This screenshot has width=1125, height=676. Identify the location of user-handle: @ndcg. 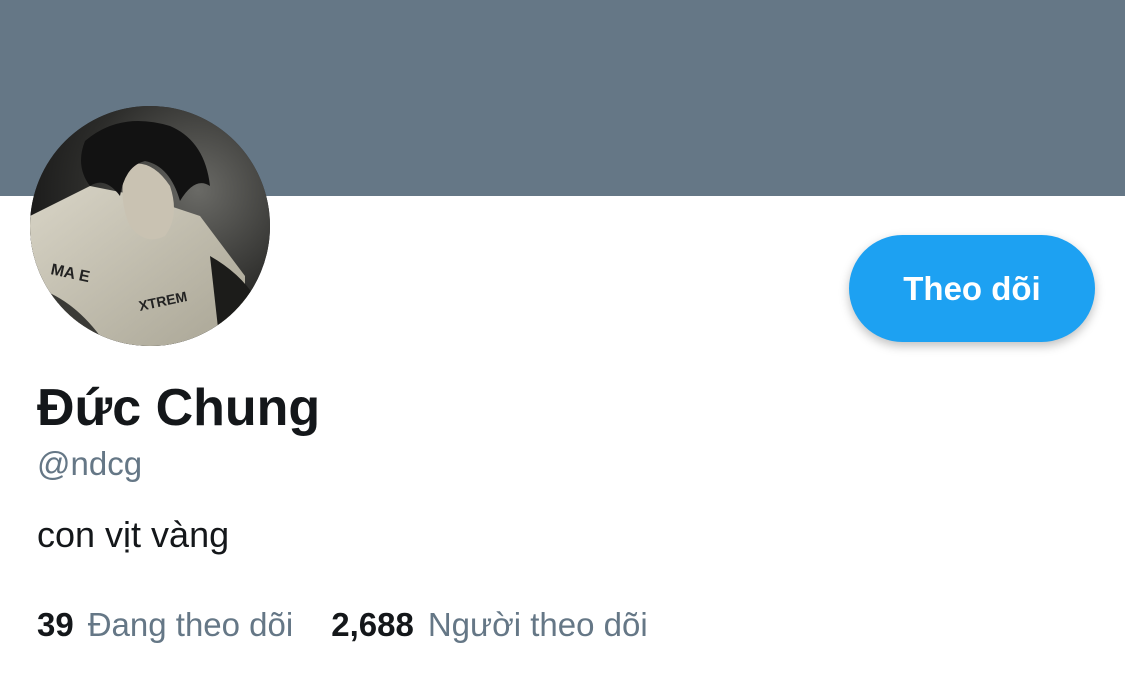
(90, 463).